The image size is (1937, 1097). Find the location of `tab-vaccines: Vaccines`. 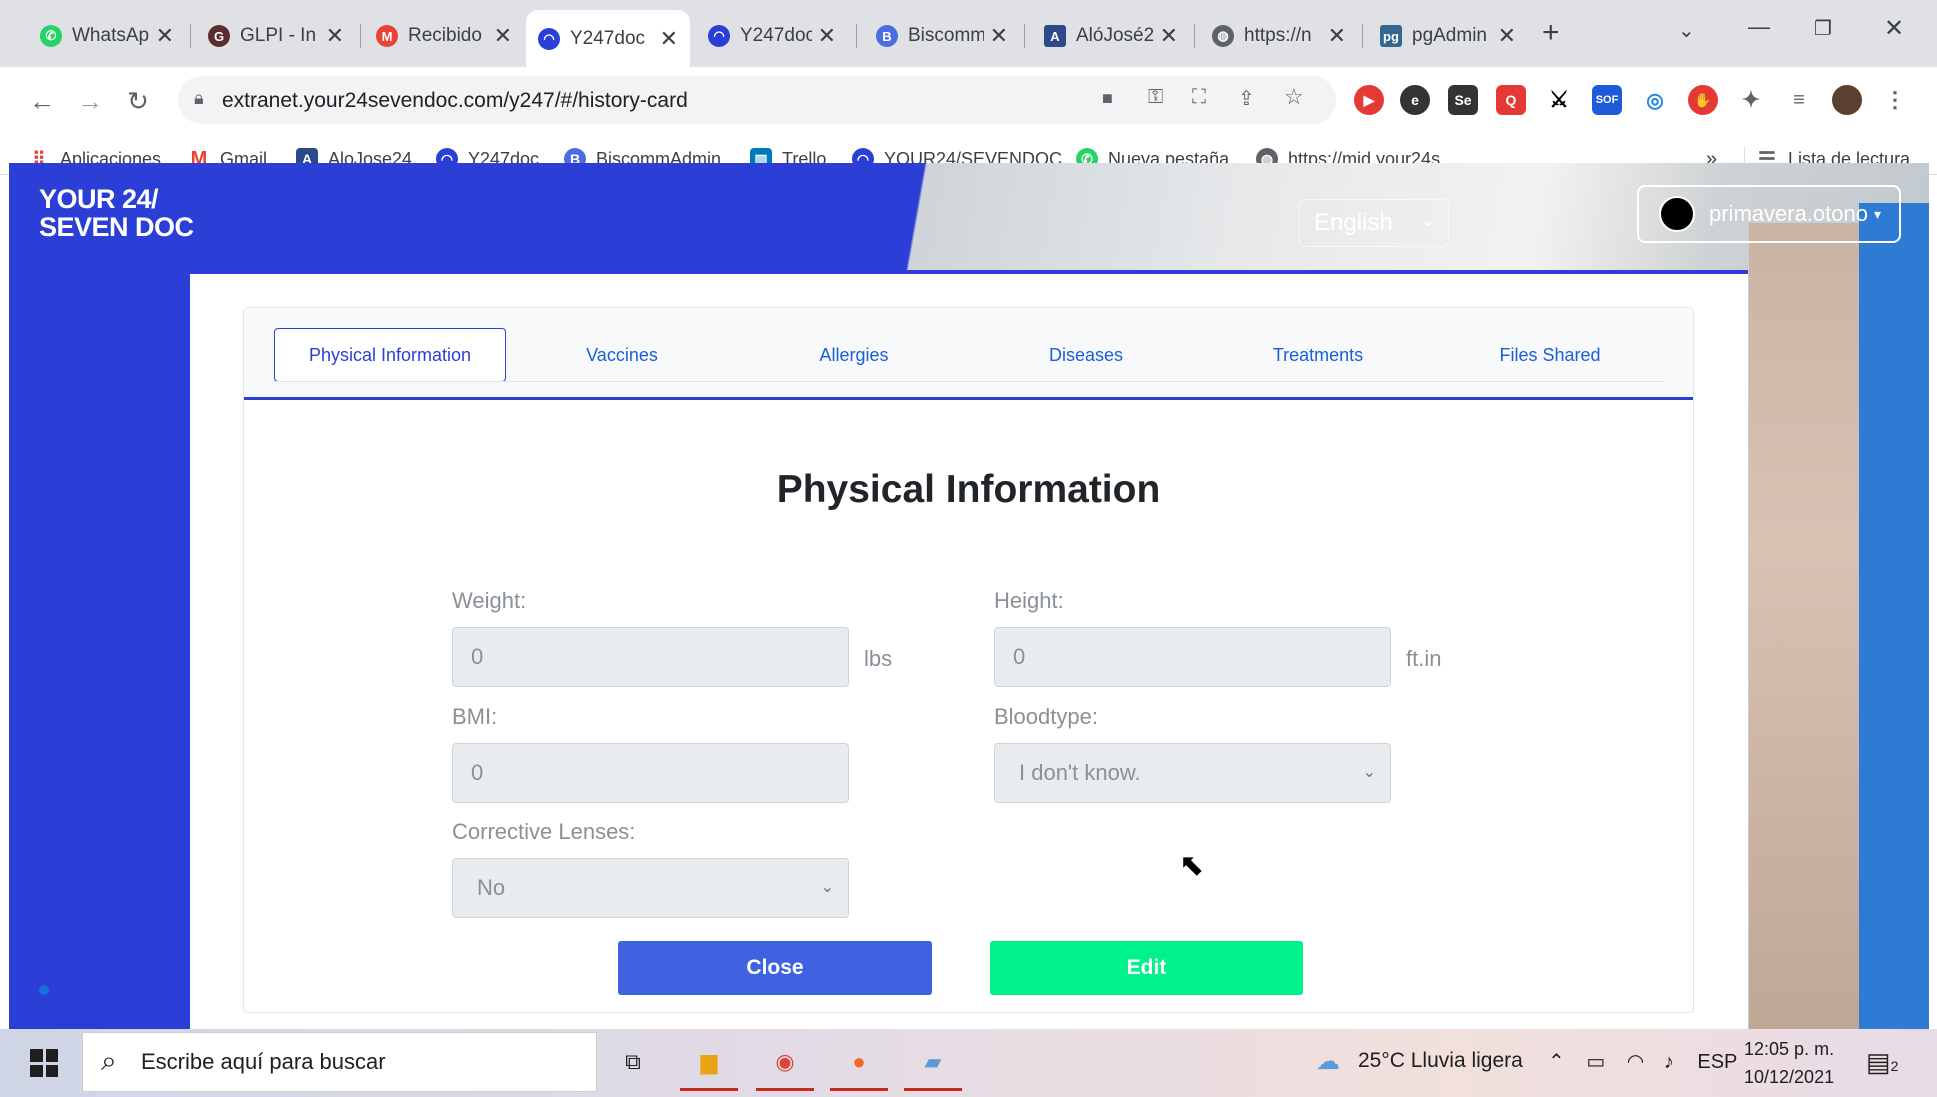

tab-vaccines: Vaccines is located at coordinates (622, 355).